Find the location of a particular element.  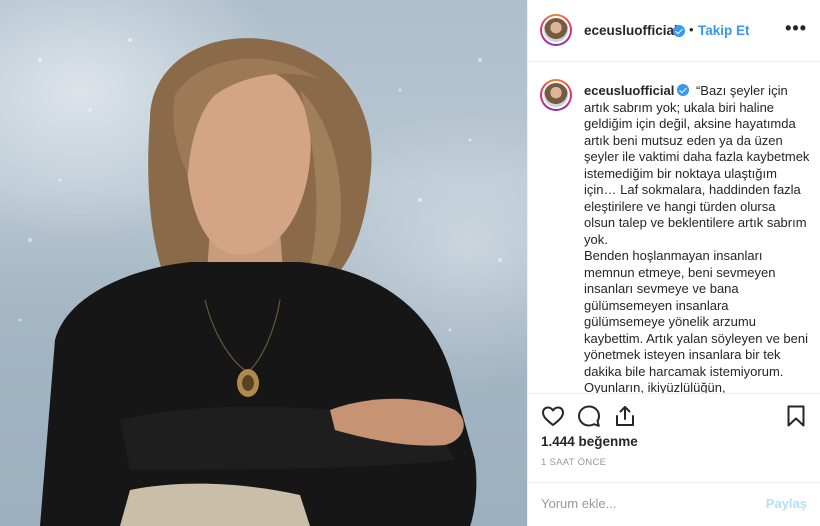

caption-username: eceusluofficial is located at coordinates (629, 90).